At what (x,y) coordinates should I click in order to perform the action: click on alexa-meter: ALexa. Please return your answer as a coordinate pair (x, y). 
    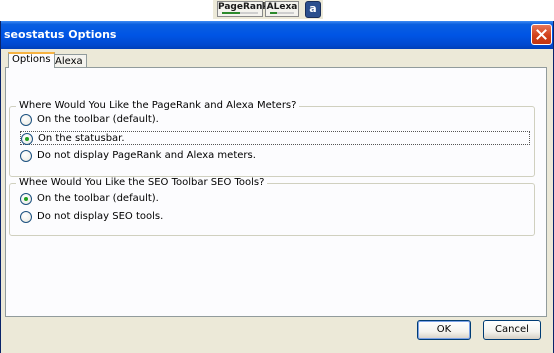
    Looking at the image, I should click on (282, 9).